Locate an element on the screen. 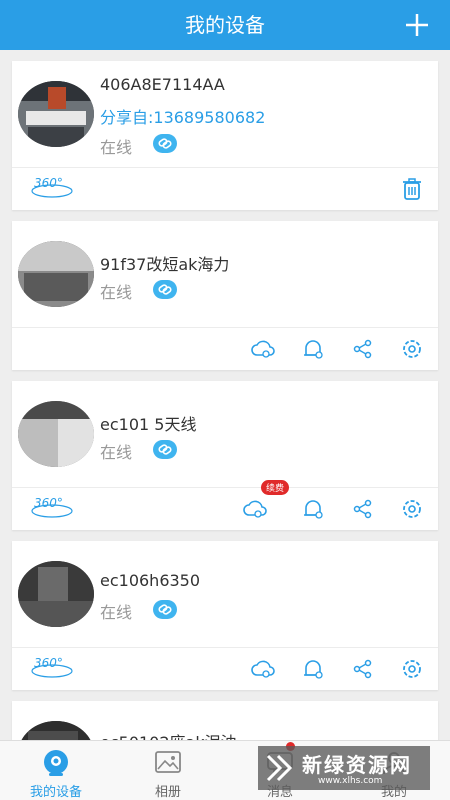  page-title: 我的设备 is located at coordinates (225, 25).